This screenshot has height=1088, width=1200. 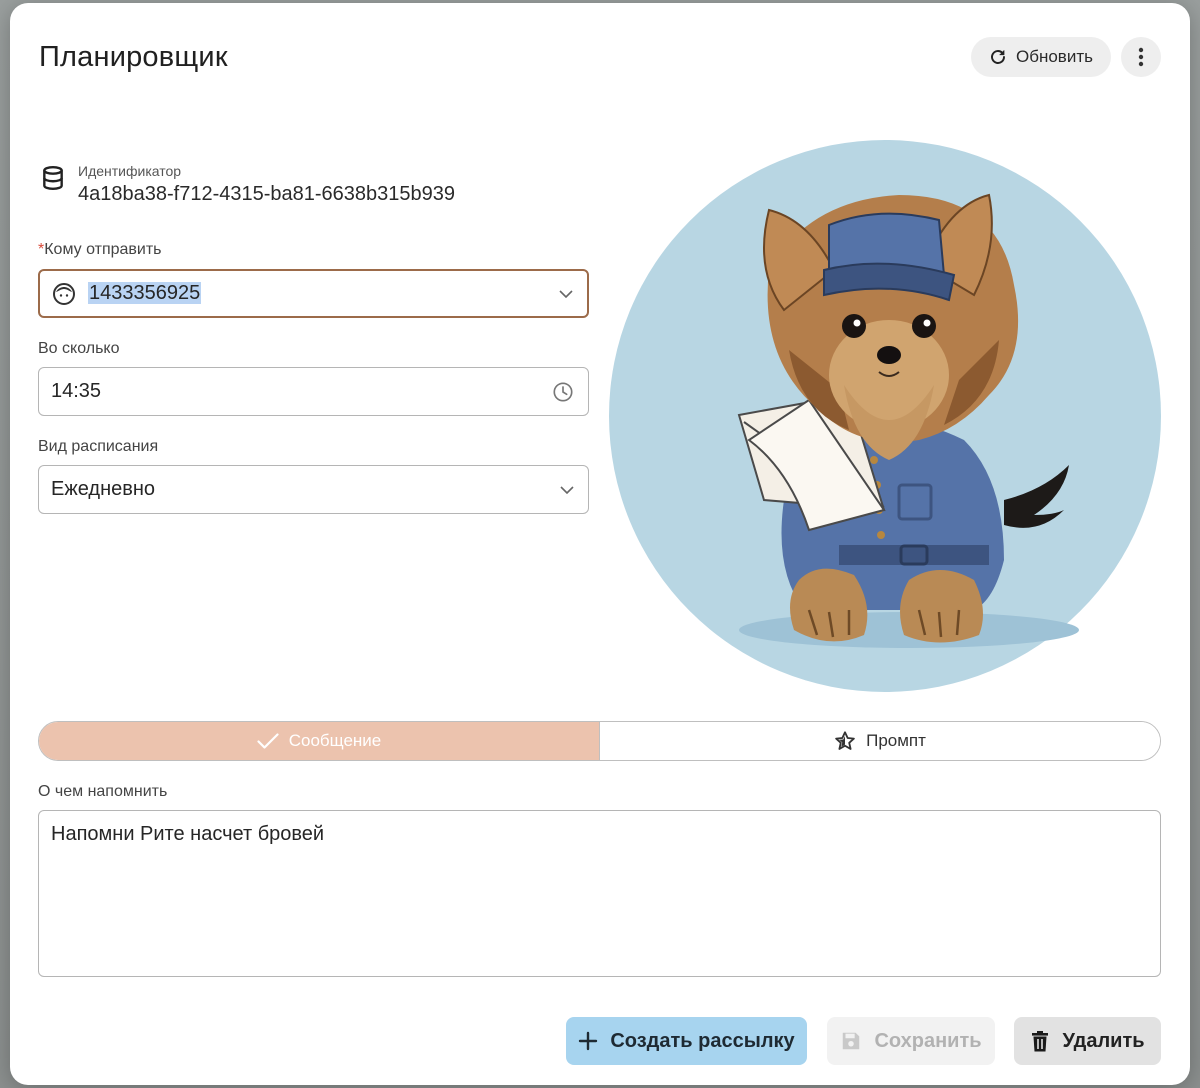 I want to click on tab-message: Сообщение, so click(x=319, y=741).